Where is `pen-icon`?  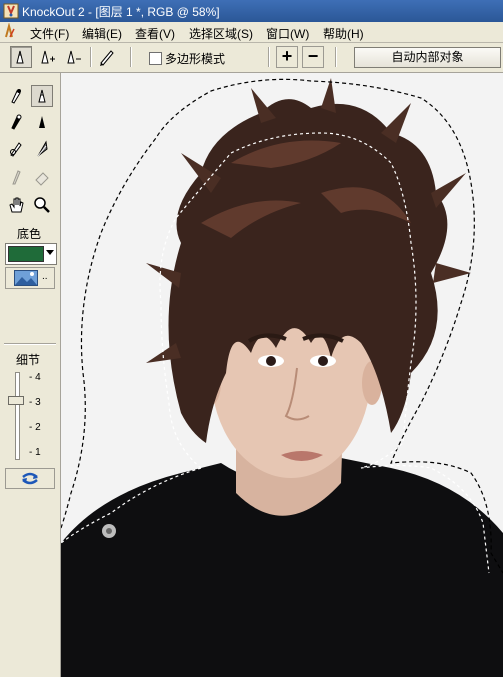
pen-icon is located at coordinates (20, 57).